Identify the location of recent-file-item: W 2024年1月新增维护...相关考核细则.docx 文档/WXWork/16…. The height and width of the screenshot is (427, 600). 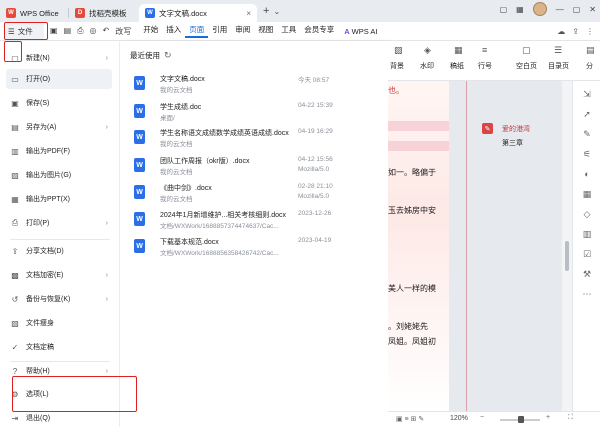
(254, 222).